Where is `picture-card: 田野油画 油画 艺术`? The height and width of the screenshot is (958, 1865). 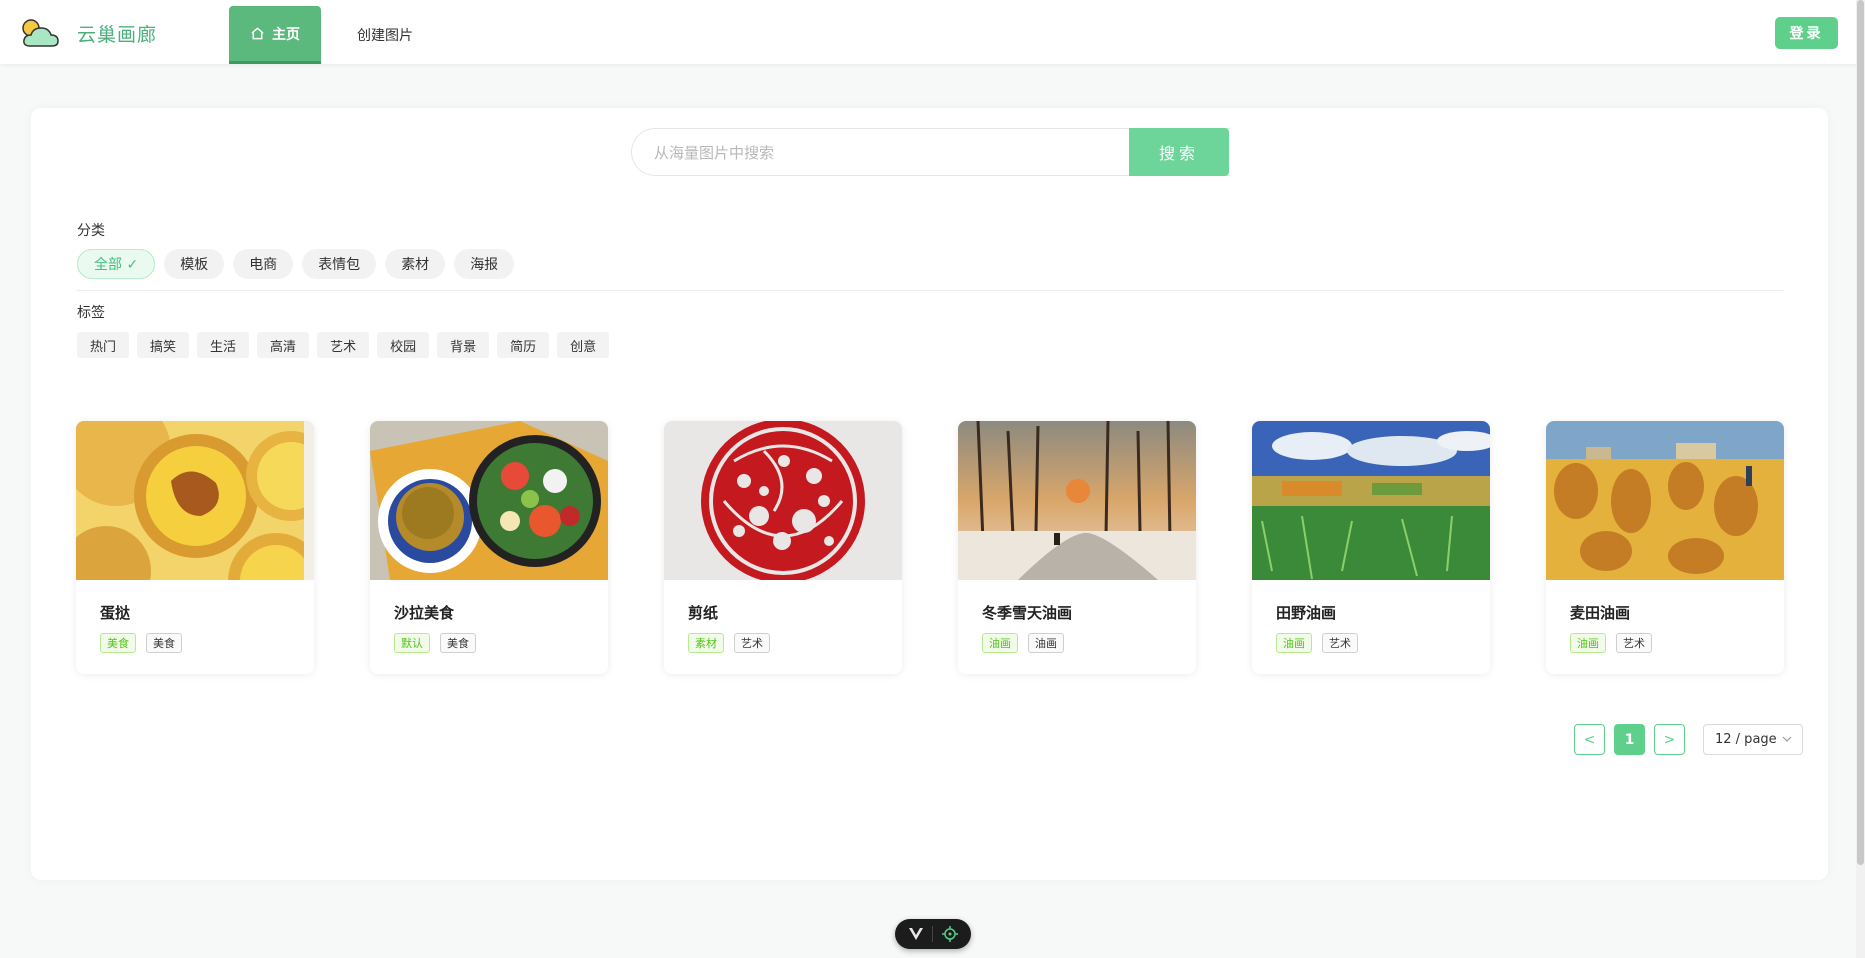
picture-card: 田野油画 油画 艺术 is located at coordinates (1371, 547).